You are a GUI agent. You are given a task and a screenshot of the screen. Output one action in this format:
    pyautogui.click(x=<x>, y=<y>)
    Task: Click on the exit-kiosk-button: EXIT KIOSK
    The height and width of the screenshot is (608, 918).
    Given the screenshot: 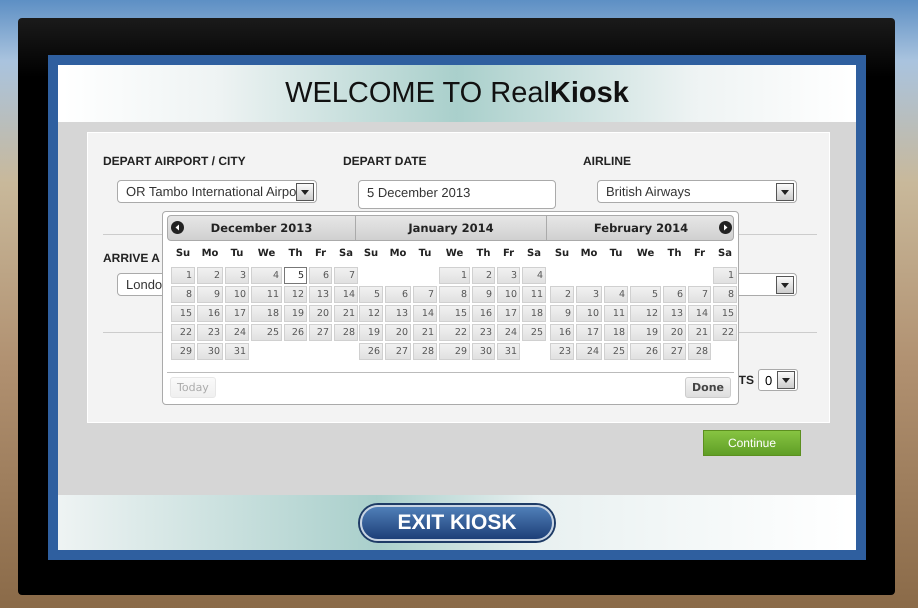 What is the action you would take?
    pyautogui.click(x=457, y=522)
    